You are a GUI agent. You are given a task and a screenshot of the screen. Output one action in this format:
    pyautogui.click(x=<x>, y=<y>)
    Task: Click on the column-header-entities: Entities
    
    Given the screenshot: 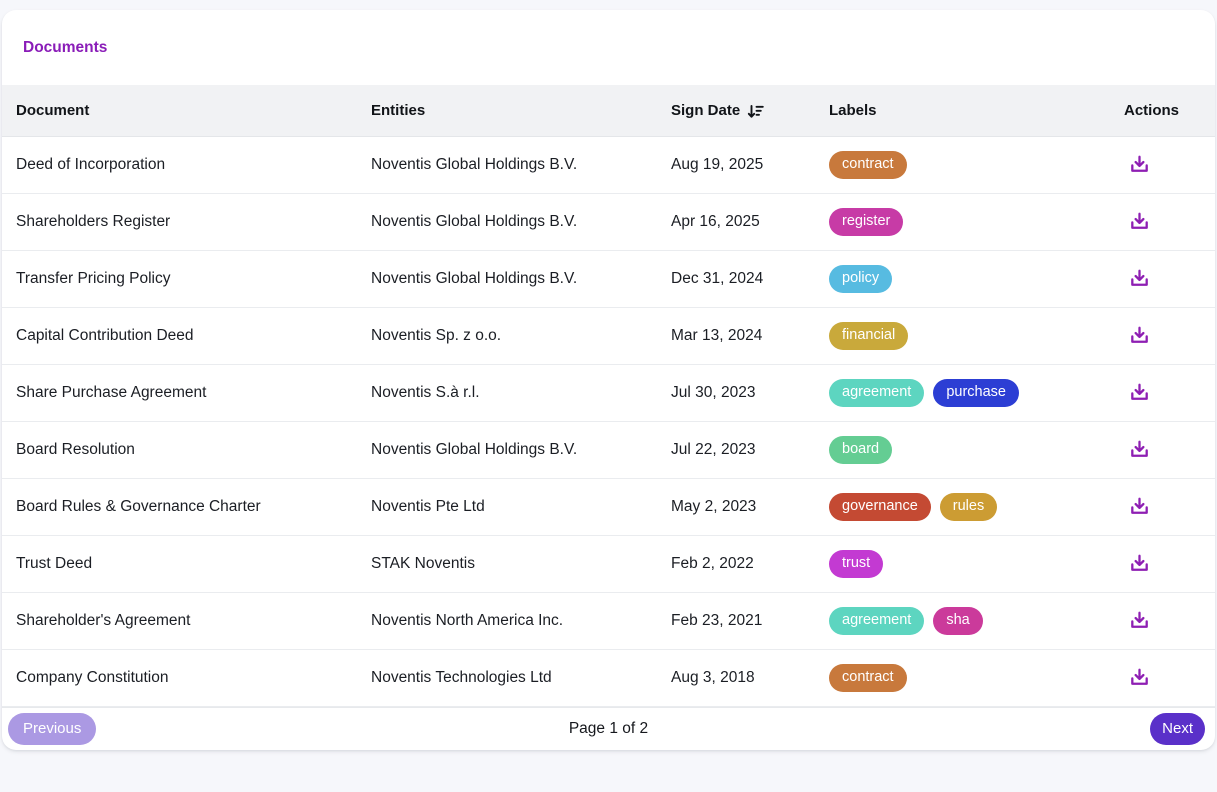 What is the action you would take?
    pyautogui.click(x=507, y=110)
    